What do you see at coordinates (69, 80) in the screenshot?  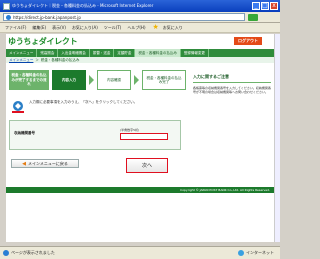 I see `step-current: 内容入力` at bounding box center [69, 80].